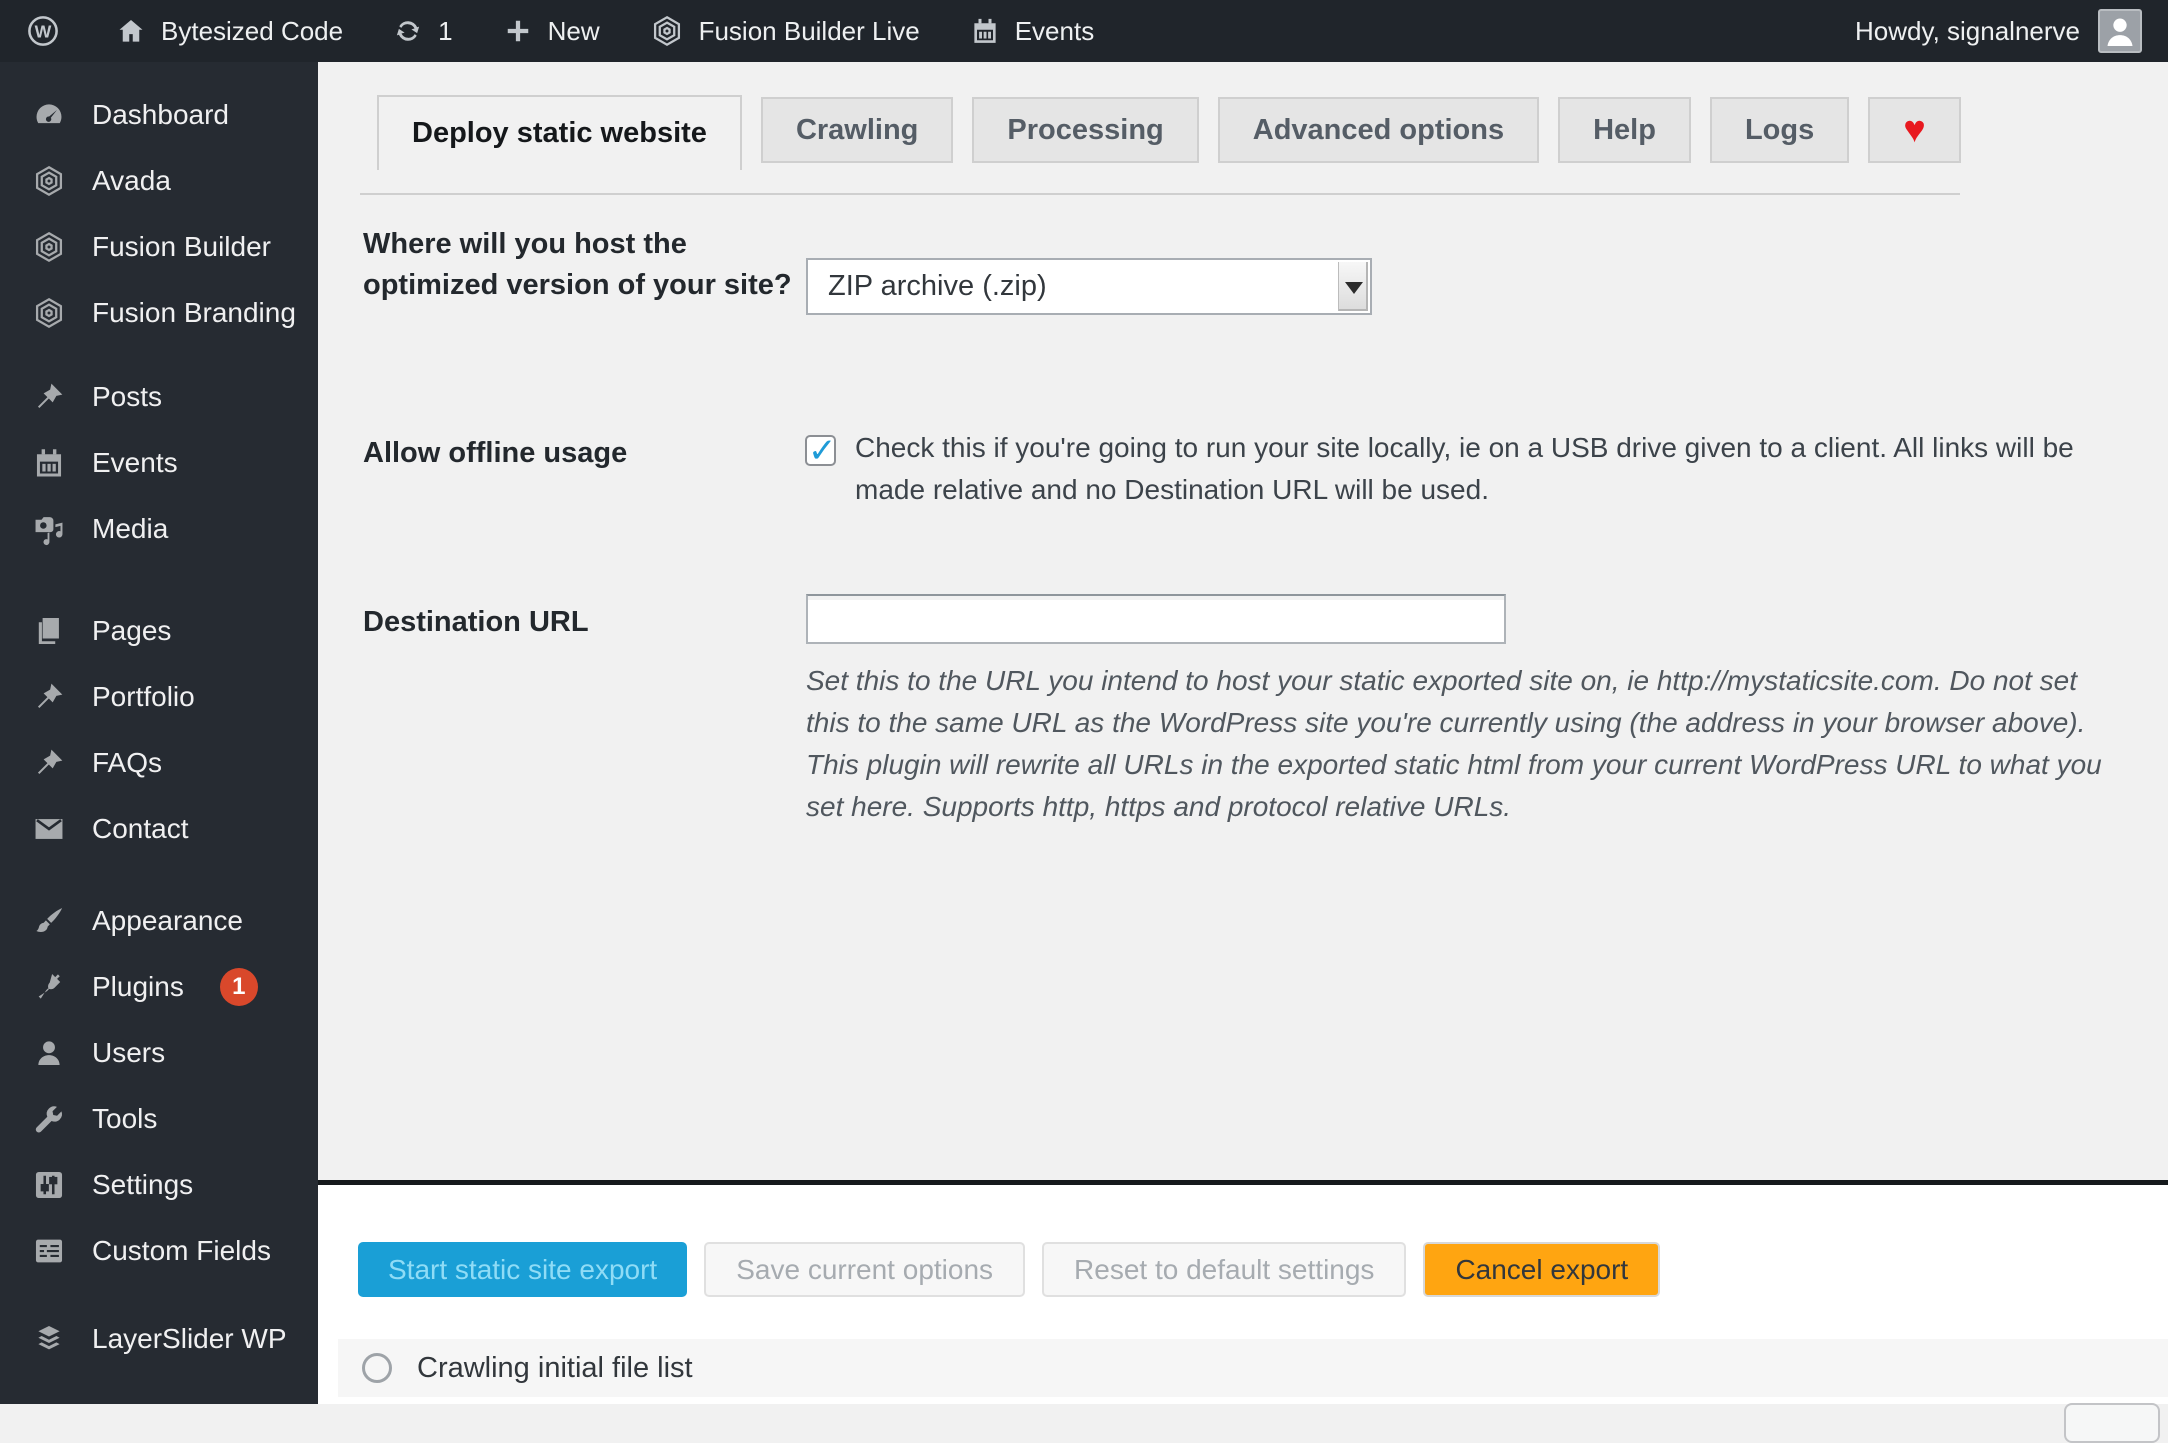 This screenshot has width=2168, height=1443. Describe the element at coordinates (49, 529) in the screenshot. I see `media-icon` at that location.